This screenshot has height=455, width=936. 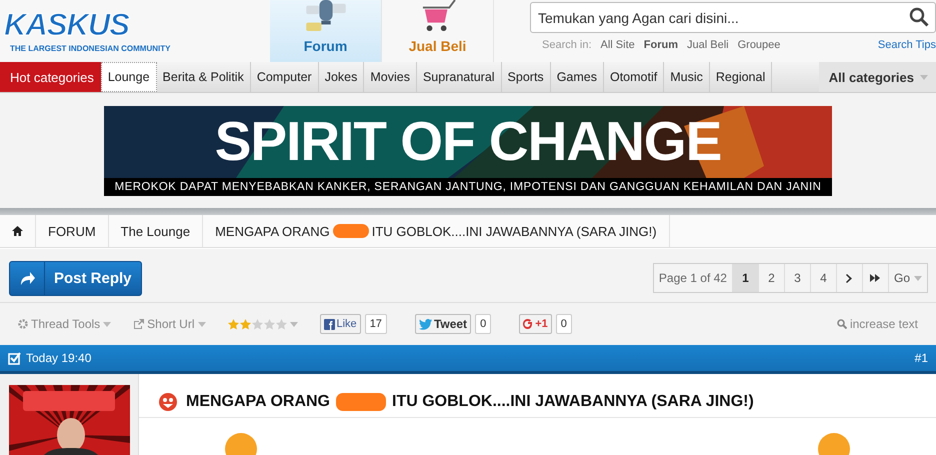 I want to click on category-tab: Berita & Politik, so click(x=203, y=77).